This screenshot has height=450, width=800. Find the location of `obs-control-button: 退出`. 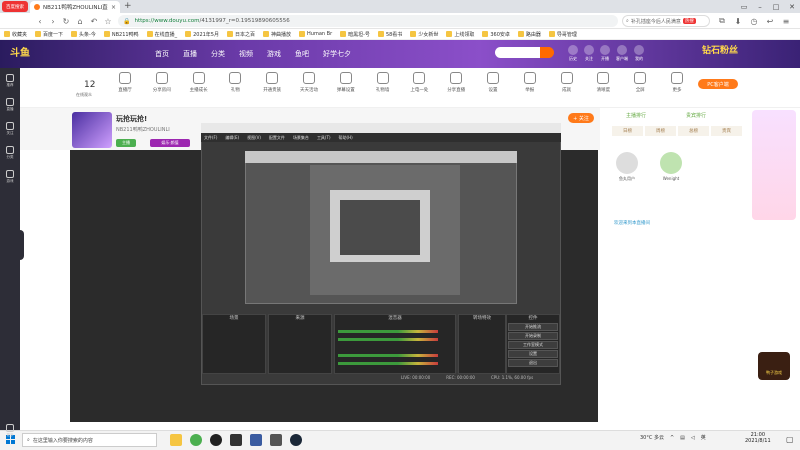

obs-control-button: 退出 is located at coordinates (533, 363).